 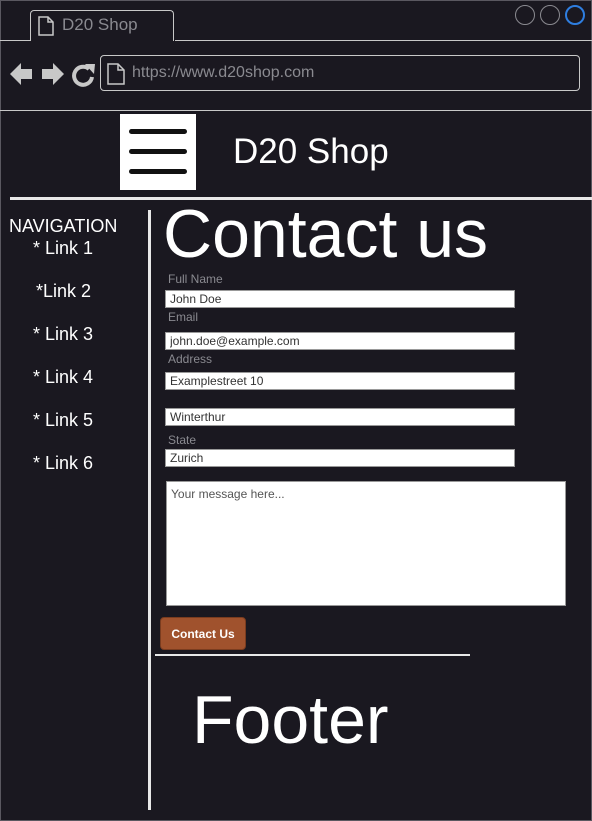 What do you see at coordinates (63, 463) in the screenshot?
I see `sidebar-link-6: * Link 6` at bounding box center [63, 463].